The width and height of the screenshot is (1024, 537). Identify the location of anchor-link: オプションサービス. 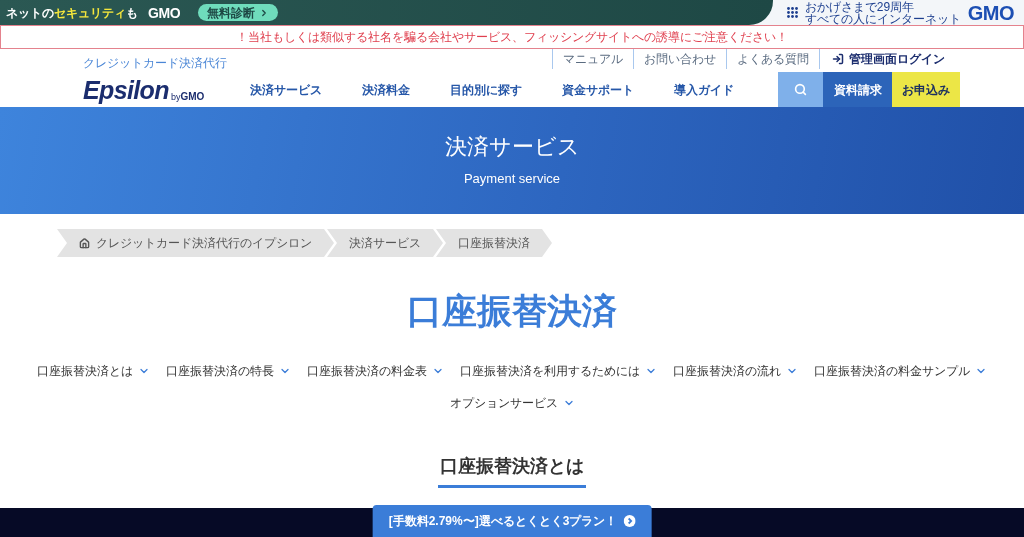
(512, 403).